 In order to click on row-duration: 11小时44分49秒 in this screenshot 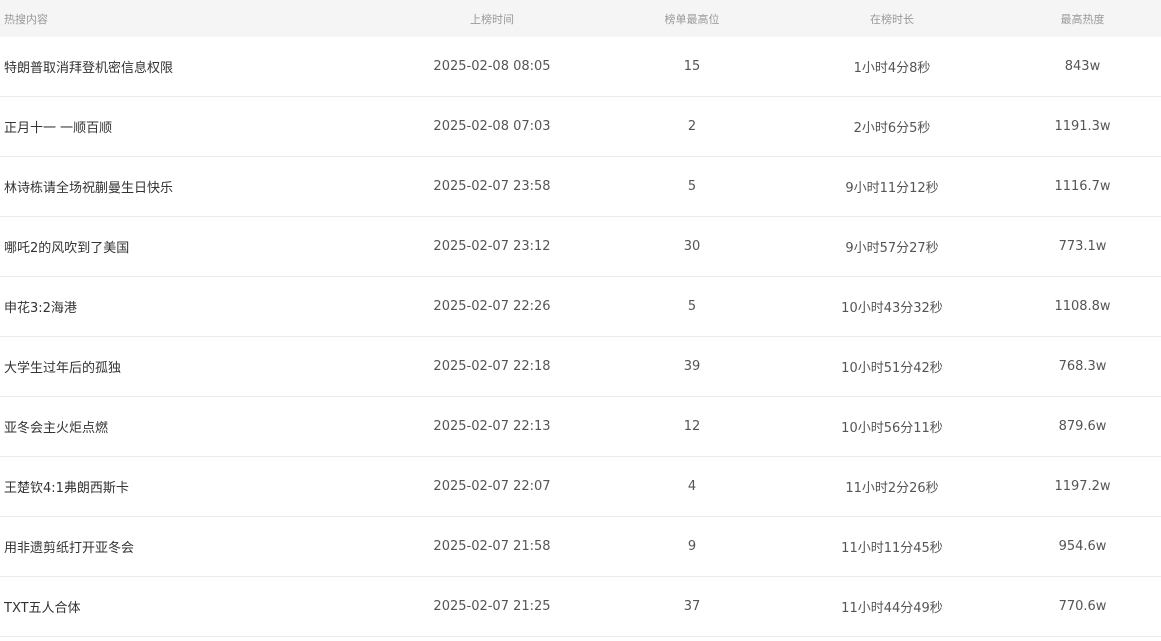, I will do `click(892, 608)`.